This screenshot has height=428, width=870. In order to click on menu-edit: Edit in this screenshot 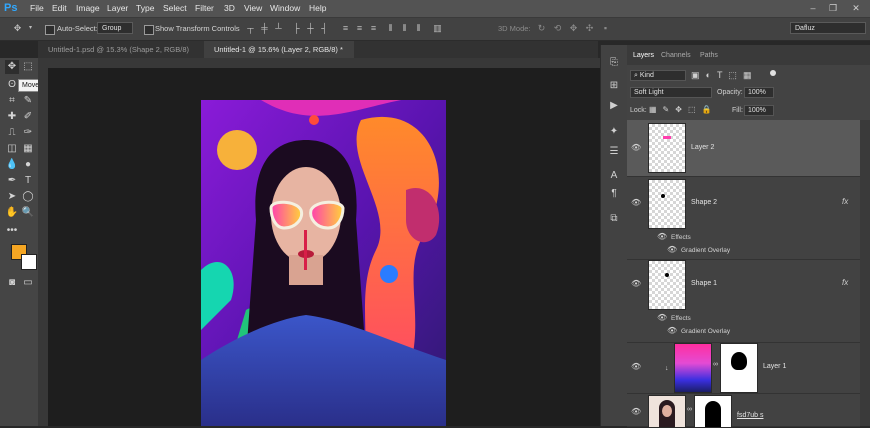, I will do `click(59, 8)`.